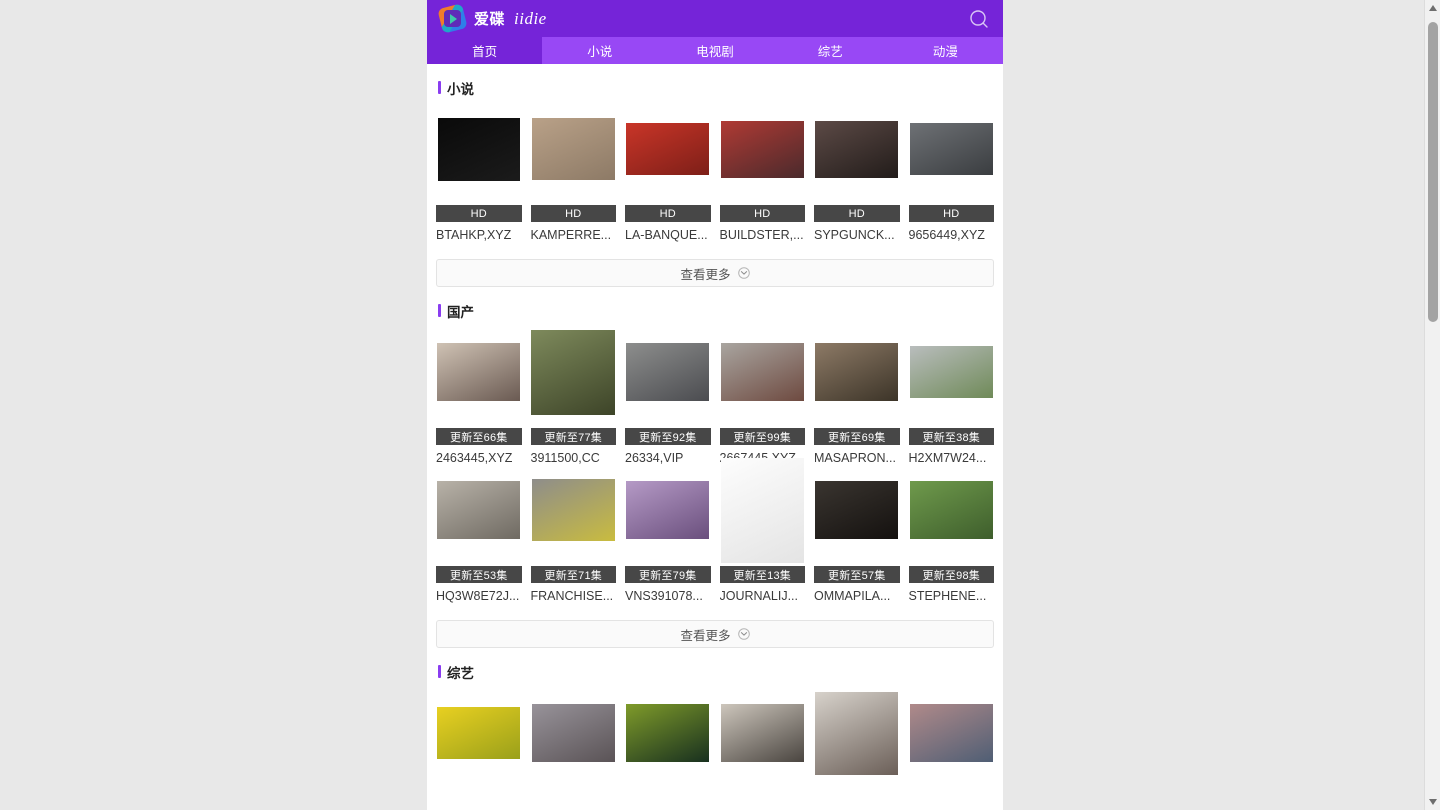  Describe the element at coordinates (474, 458) in the screenshot. I see `card-title: 2463445,XYZ` at that location.